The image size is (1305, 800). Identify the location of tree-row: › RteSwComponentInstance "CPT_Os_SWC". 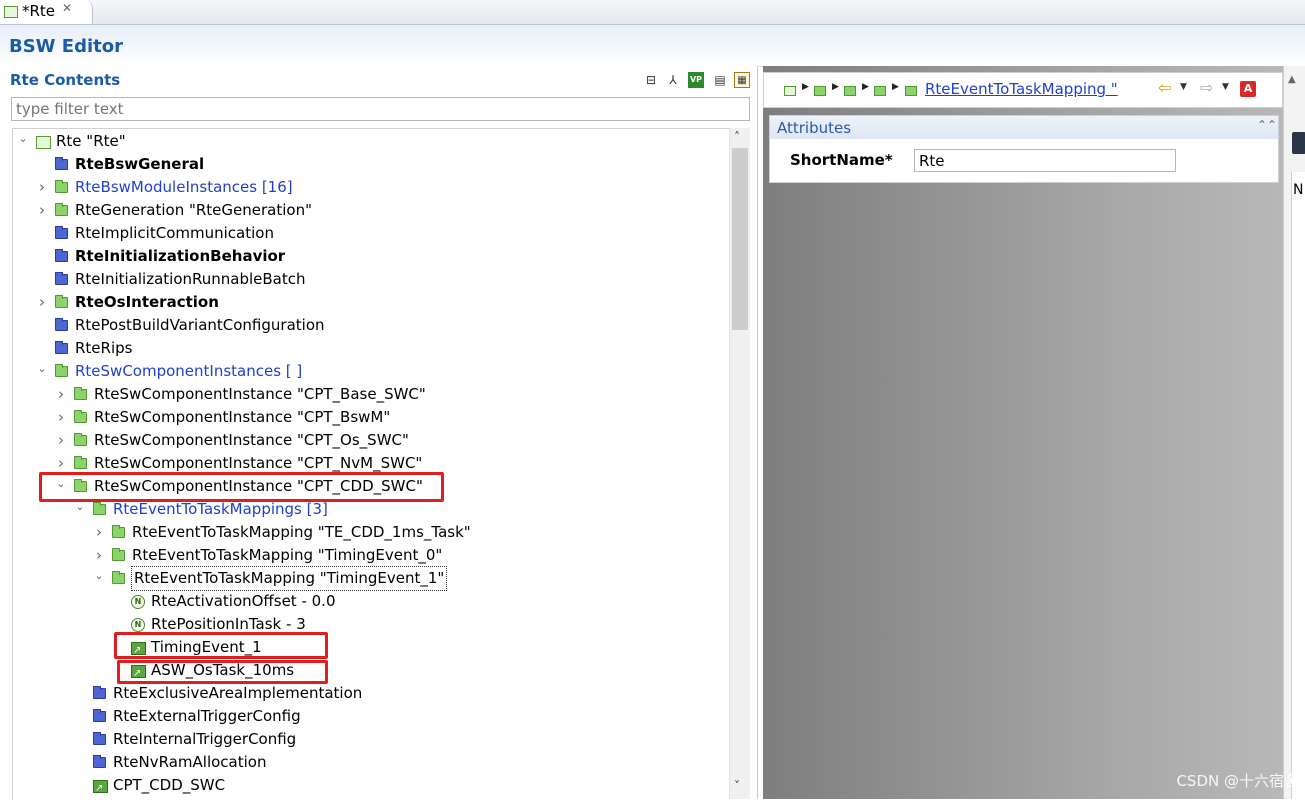
(370, 440).